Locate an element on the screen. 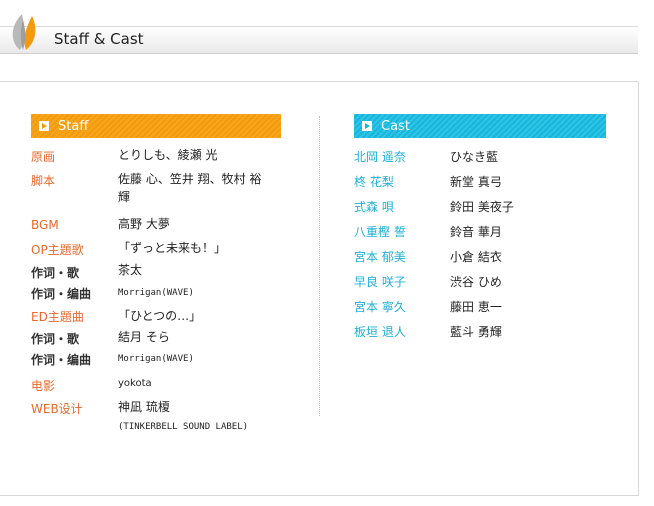 This screenshot has width=654, height=506. page-title: Staff & Cast is located at coordinates (99, 39).